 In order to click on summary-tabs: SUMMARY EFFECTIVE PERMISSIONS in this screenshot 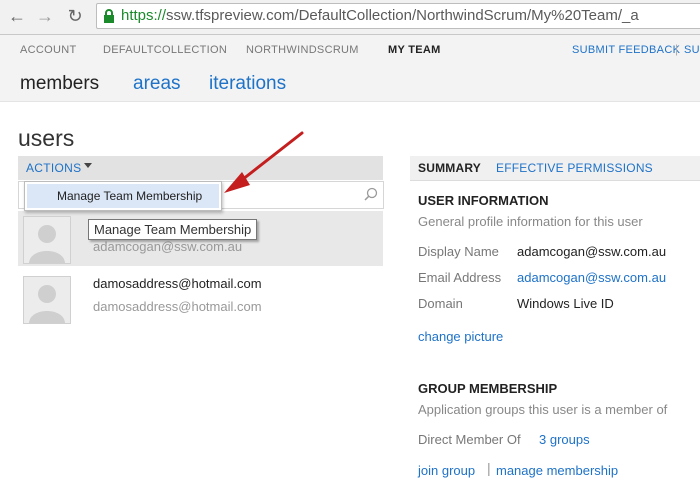, I will do `click(555, 168)`.